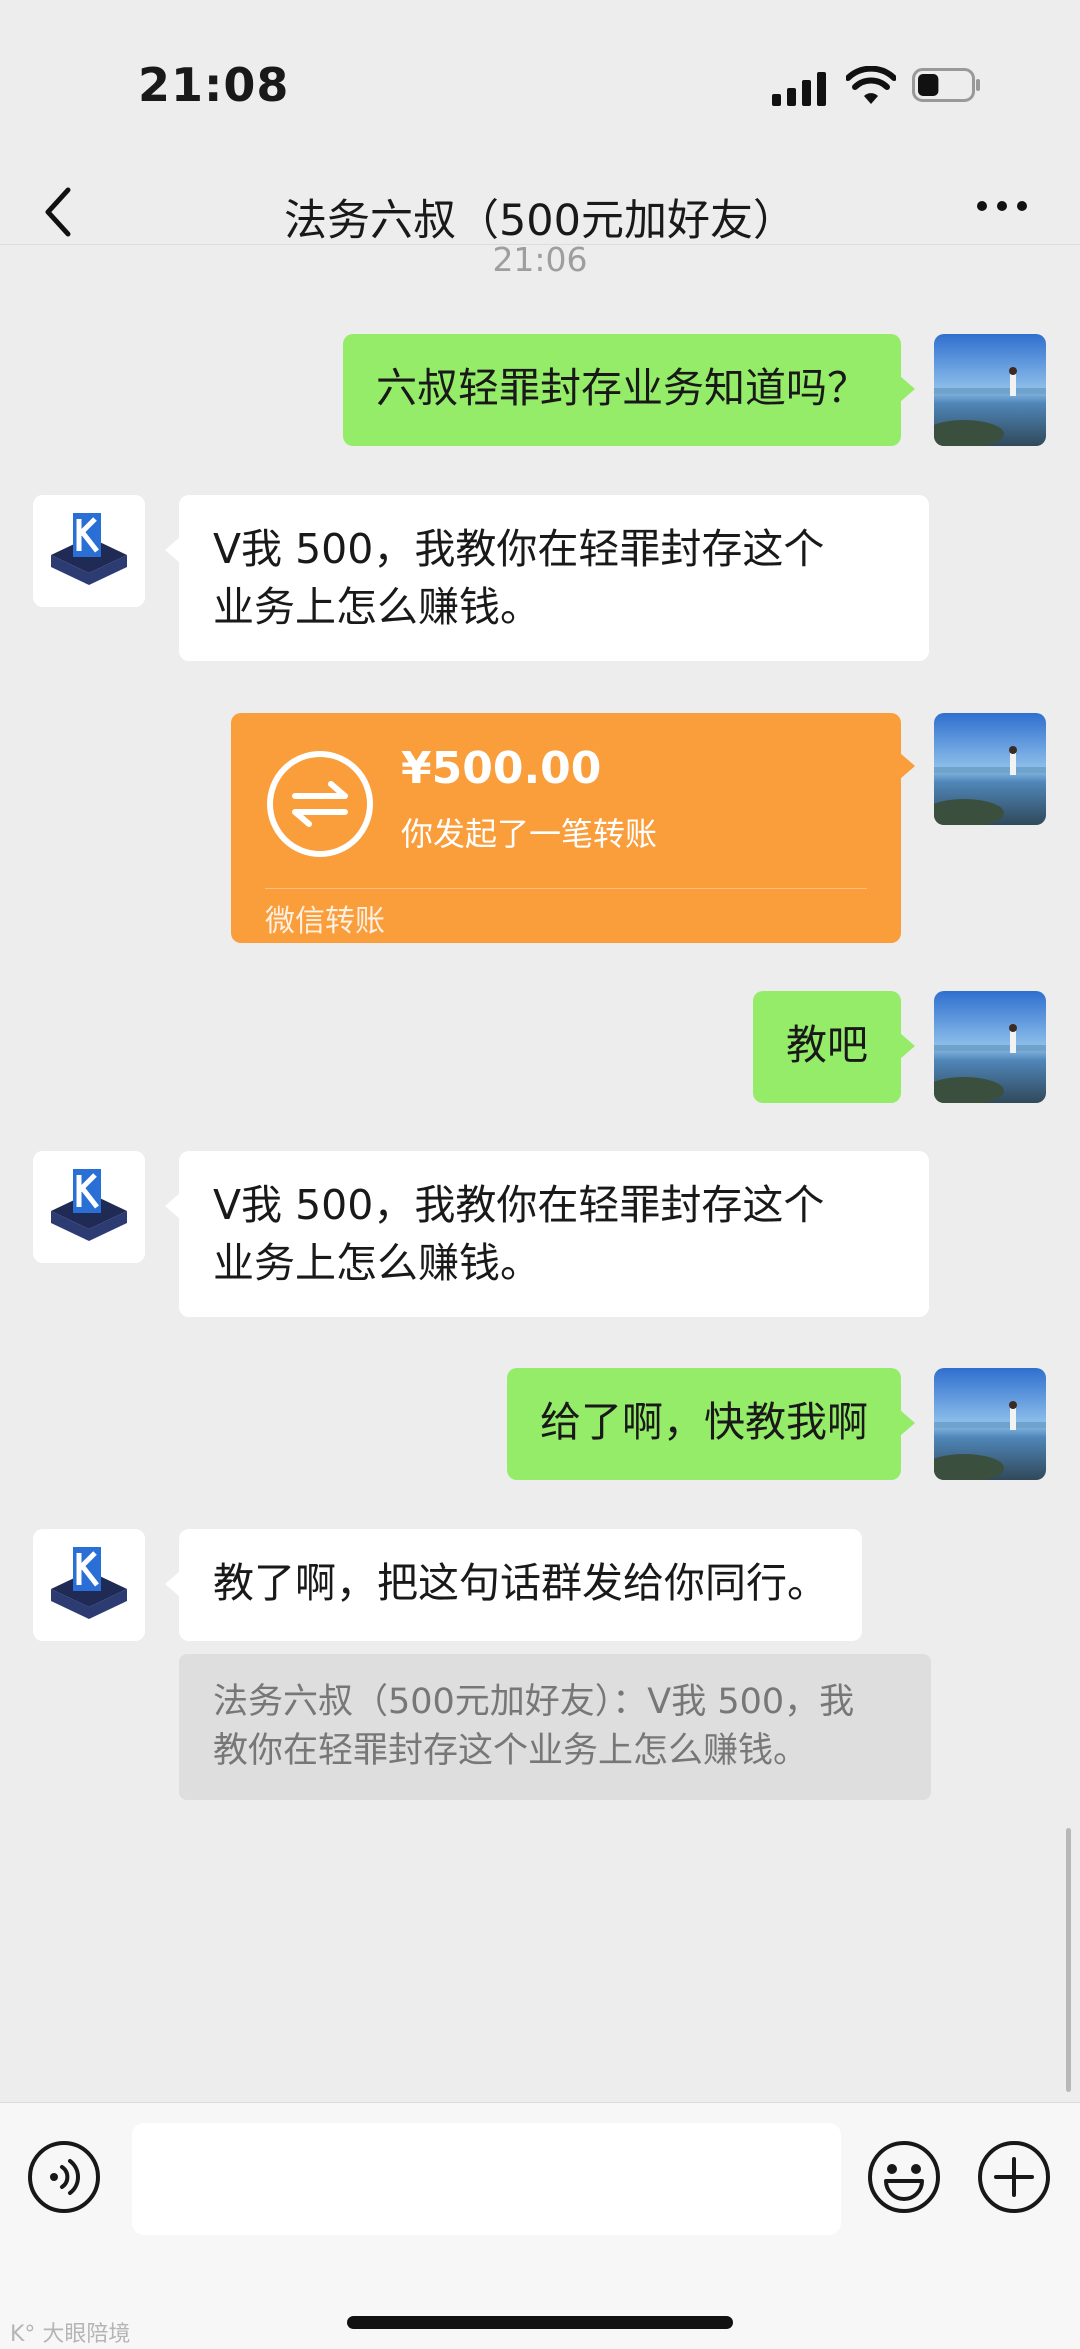 This screenshot has height=2349, width=1080. I want to click on transfer-amount: ¥500.00, so click(501, 768).